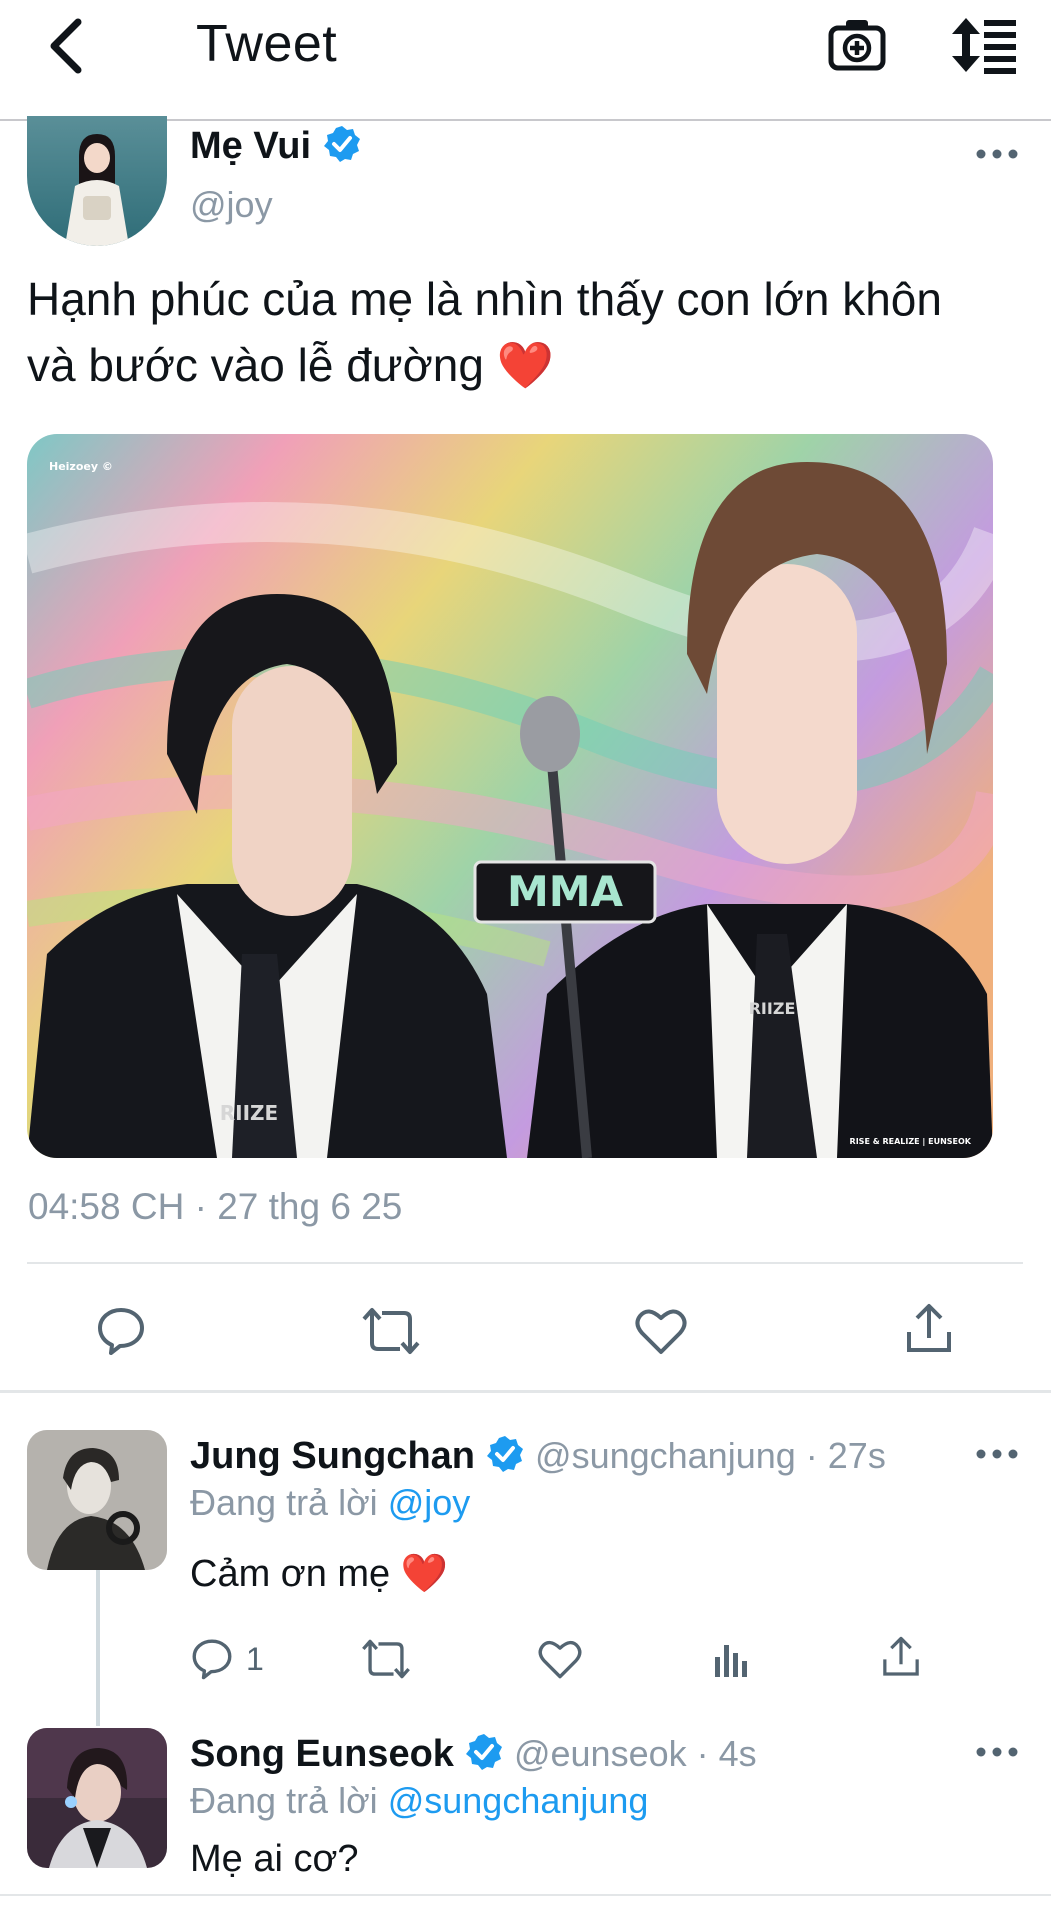  I want to click on photo-watermark-bottom: RISE & REALIZE | EUNSEOK, so click(911, 1141).